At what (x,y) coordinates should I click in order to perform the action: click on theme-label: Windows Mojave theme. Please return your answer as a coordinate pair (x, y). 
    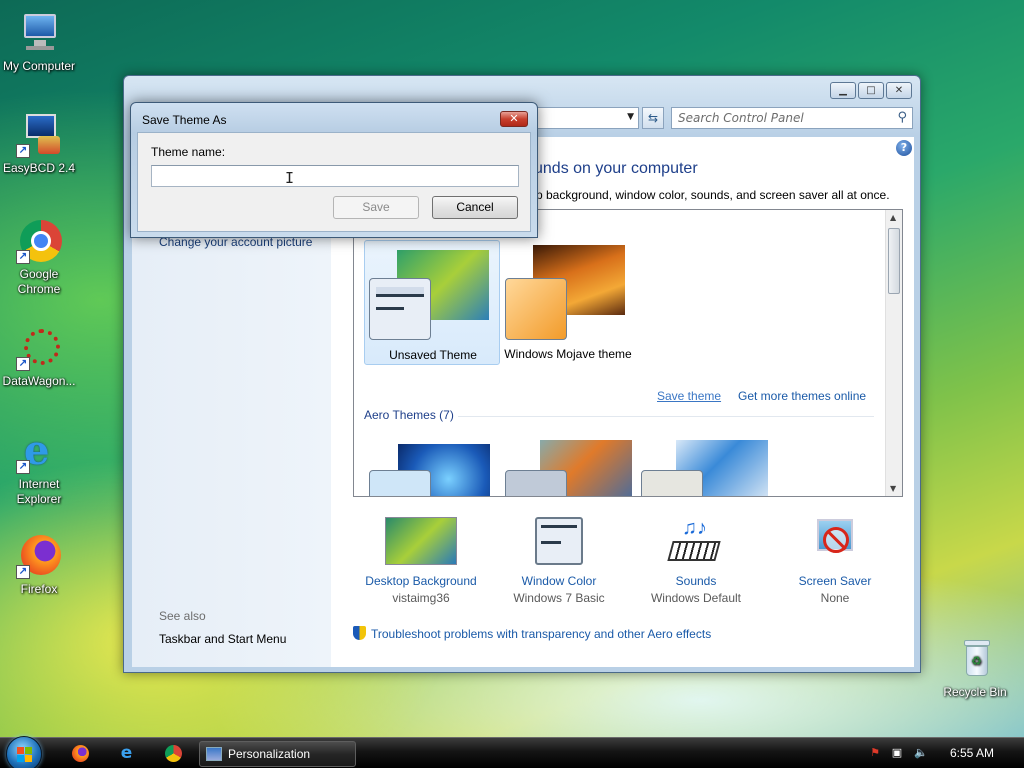
    Looking at the image, I should click on (568, 354).